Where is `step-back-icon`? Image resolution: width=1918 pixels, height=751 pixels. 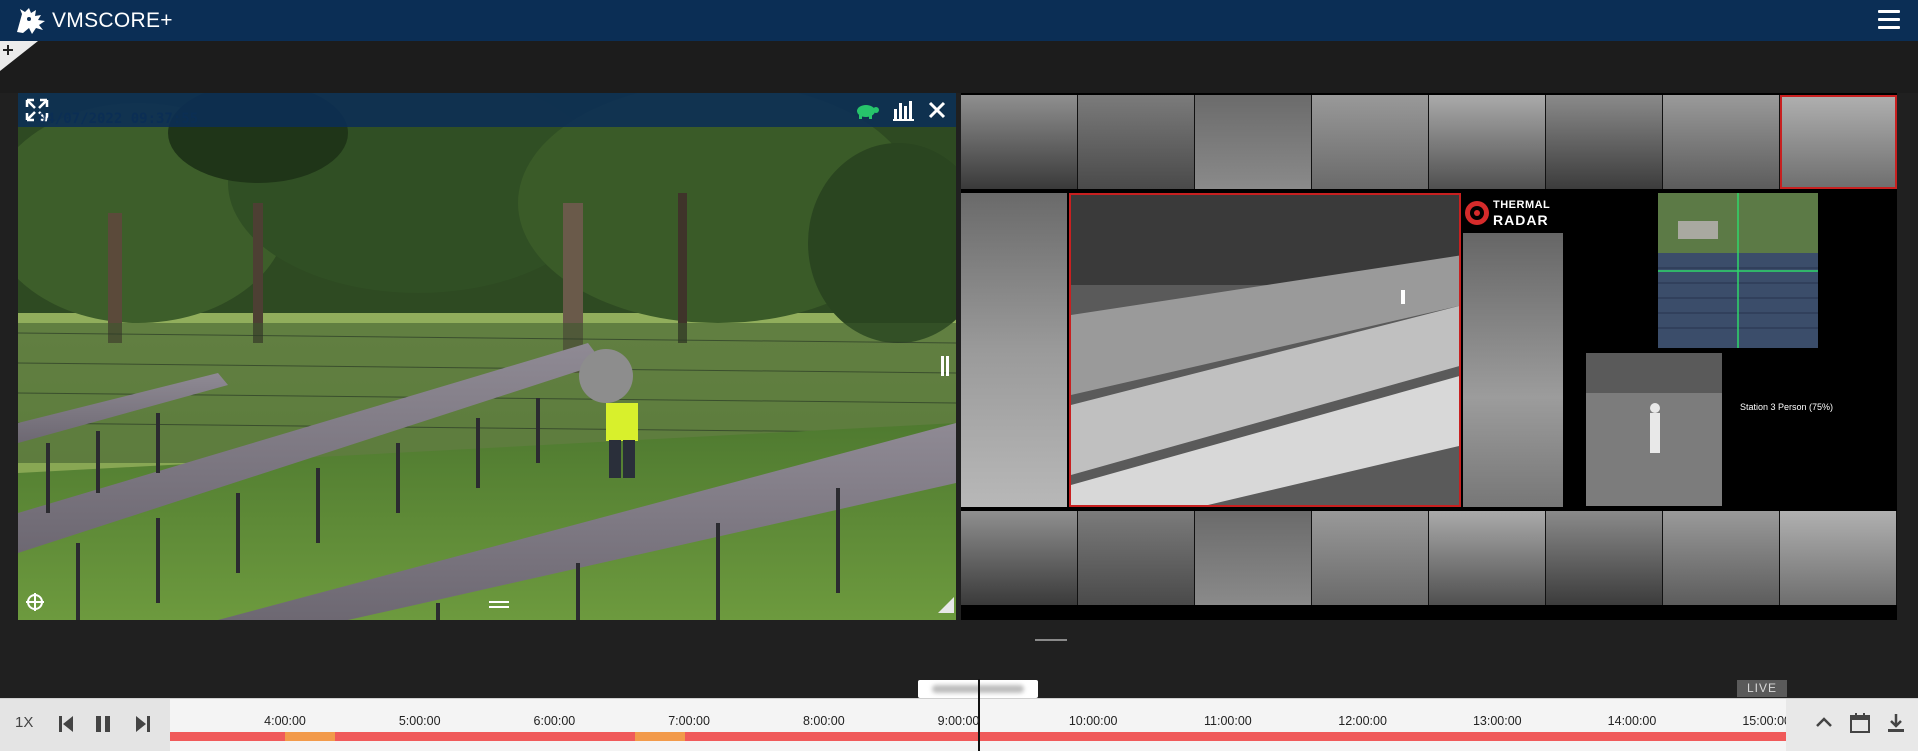 step-back-icon is located at coordinates (66, 724).